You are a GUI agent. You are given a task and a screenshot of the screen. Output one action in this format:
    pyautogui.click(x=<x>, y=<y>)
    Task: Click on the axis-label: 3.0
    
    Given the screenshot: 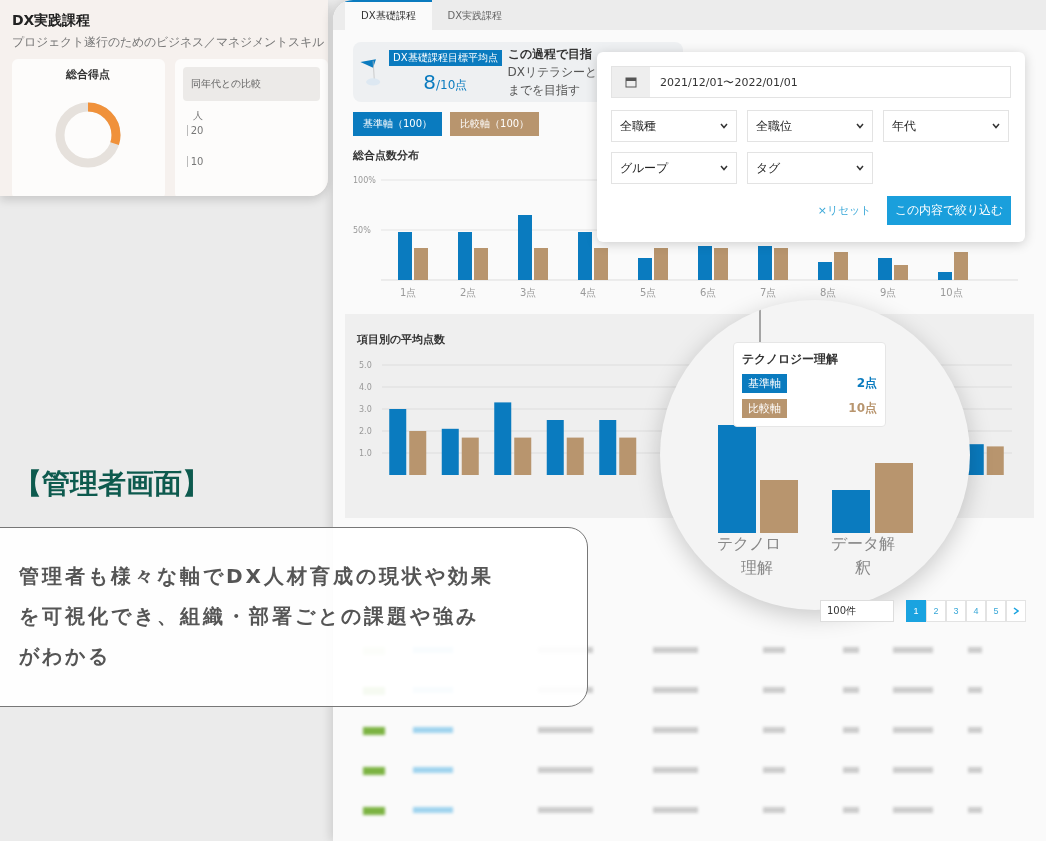 What is the action you would take?
    pyautogui.click(x=365, y=409)
    